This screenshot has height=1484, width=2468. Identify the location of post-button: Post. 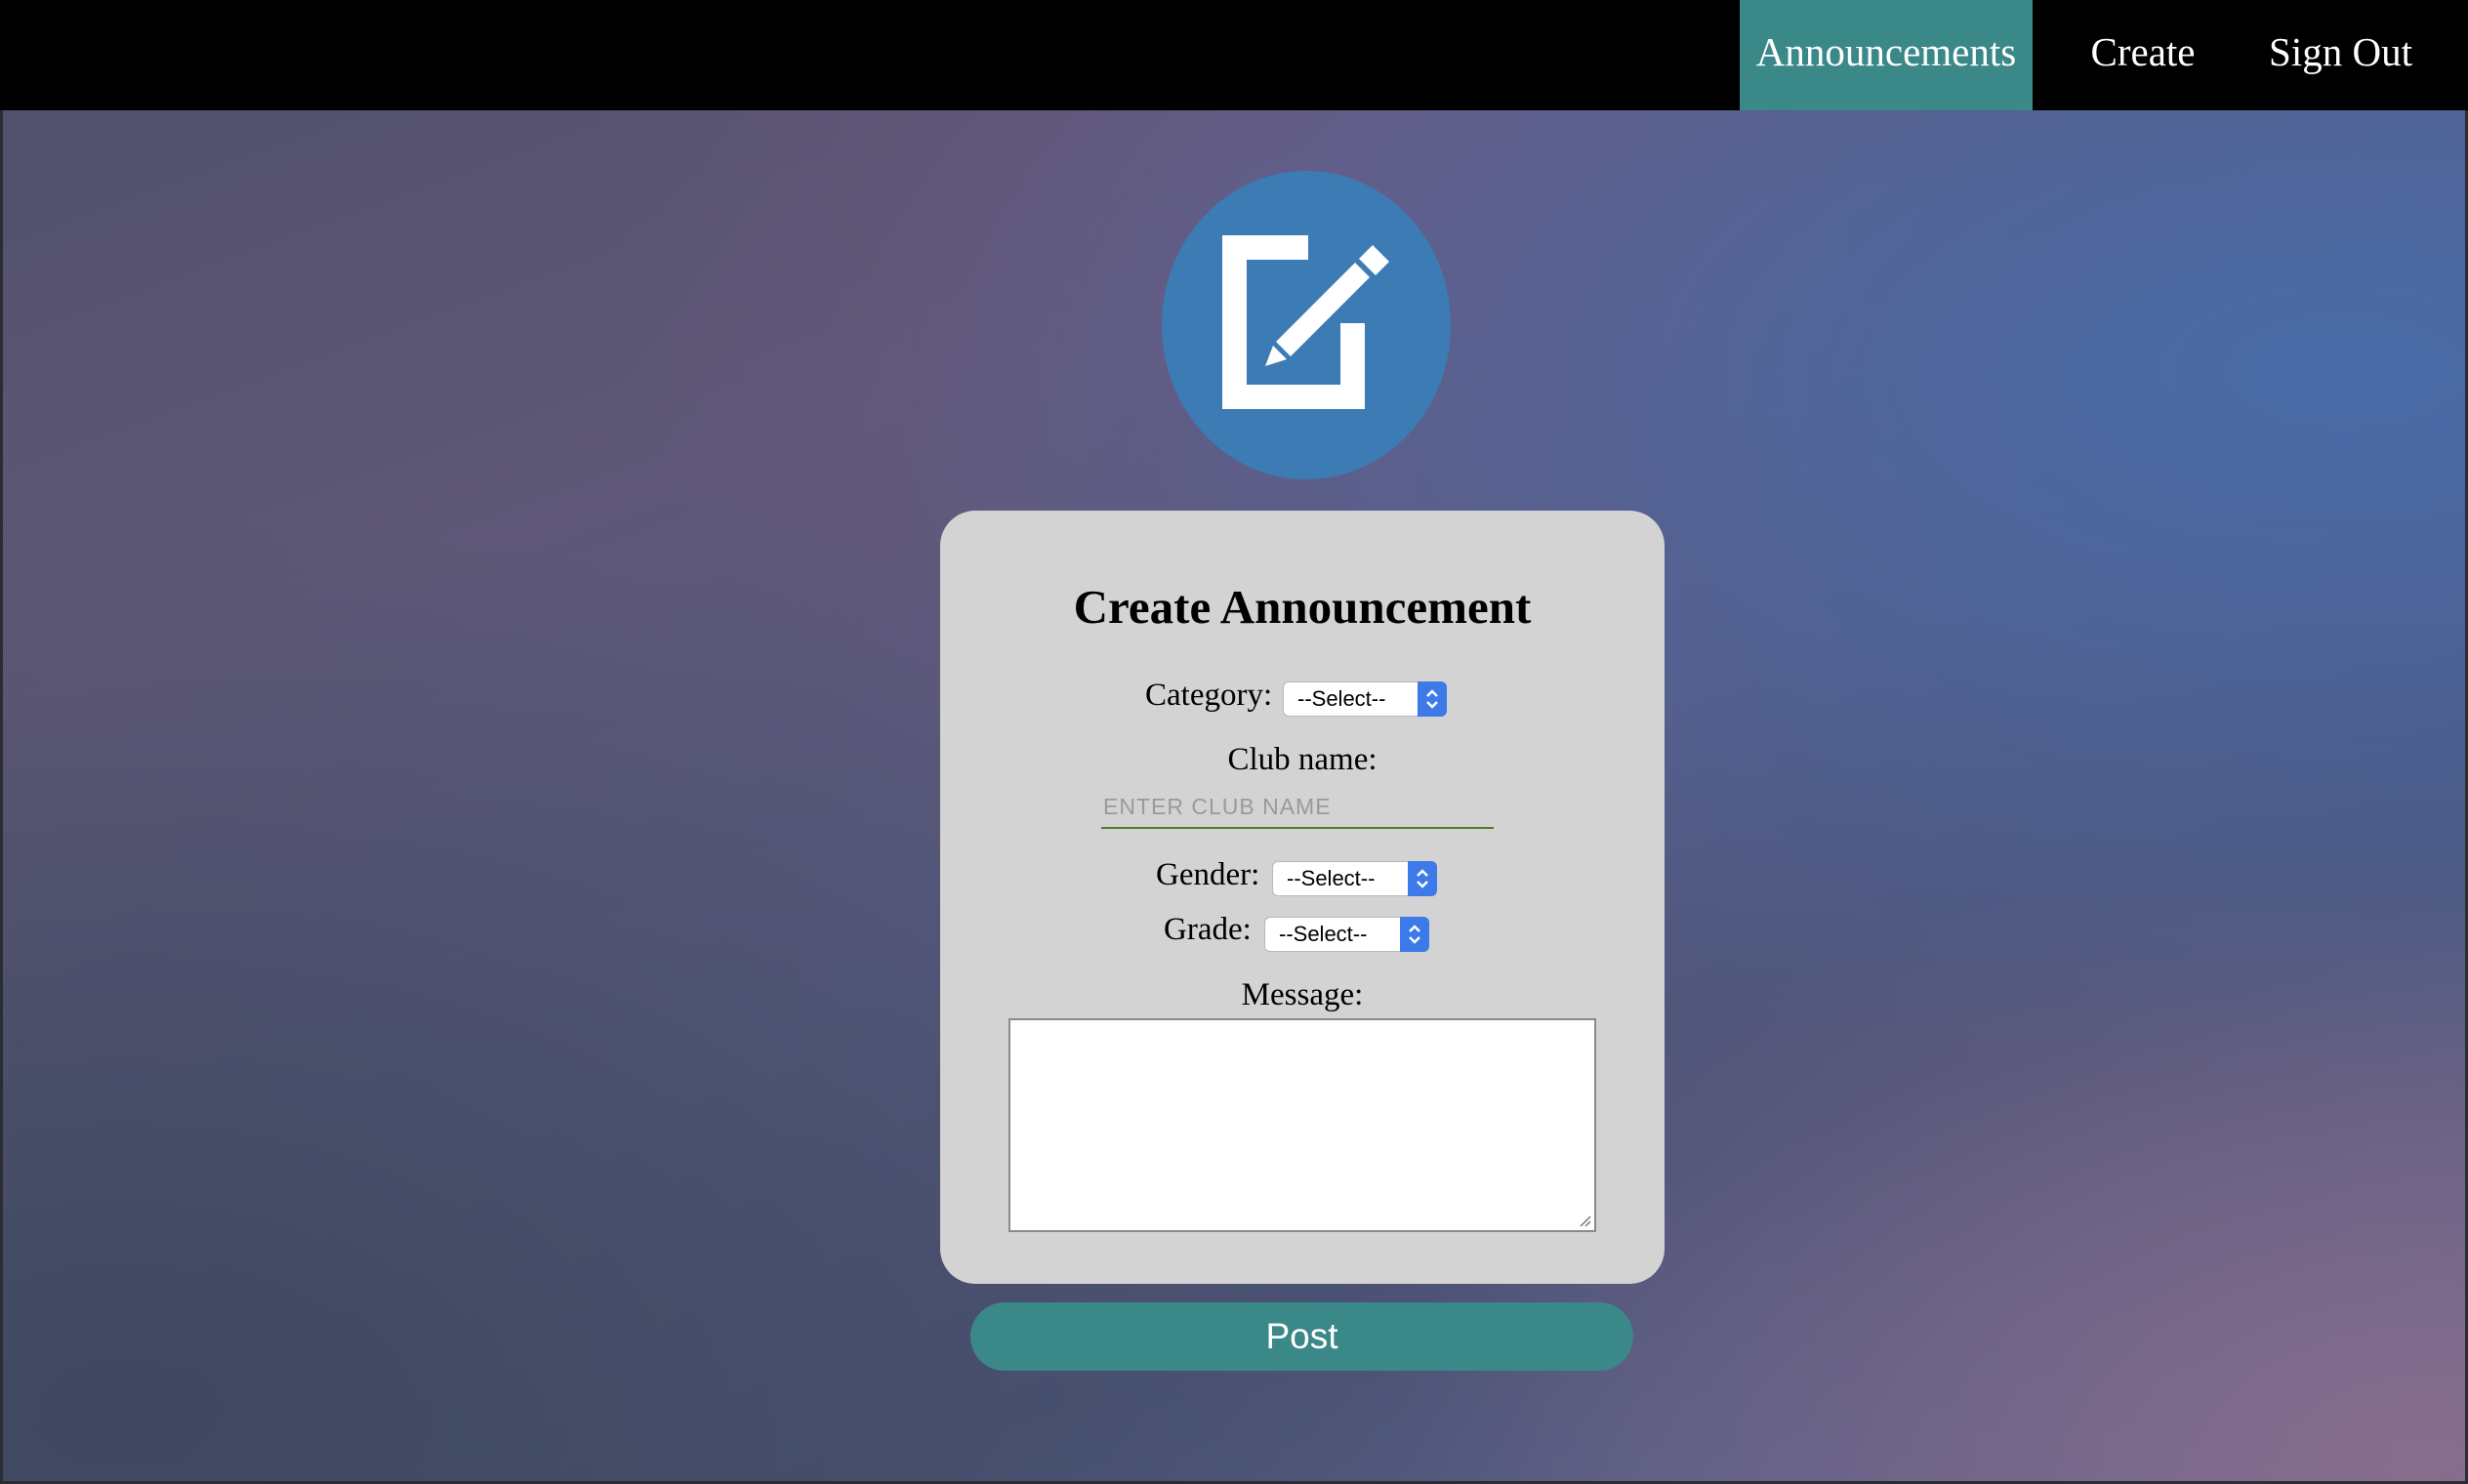
(1301, 1336).